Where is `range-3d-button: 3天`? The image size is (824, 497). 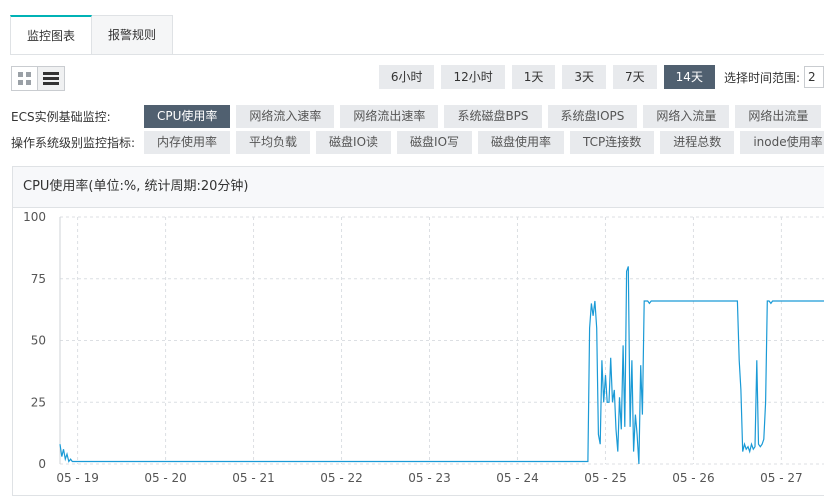
range-3d-button: 3天 is located at coordinates (584, 77).